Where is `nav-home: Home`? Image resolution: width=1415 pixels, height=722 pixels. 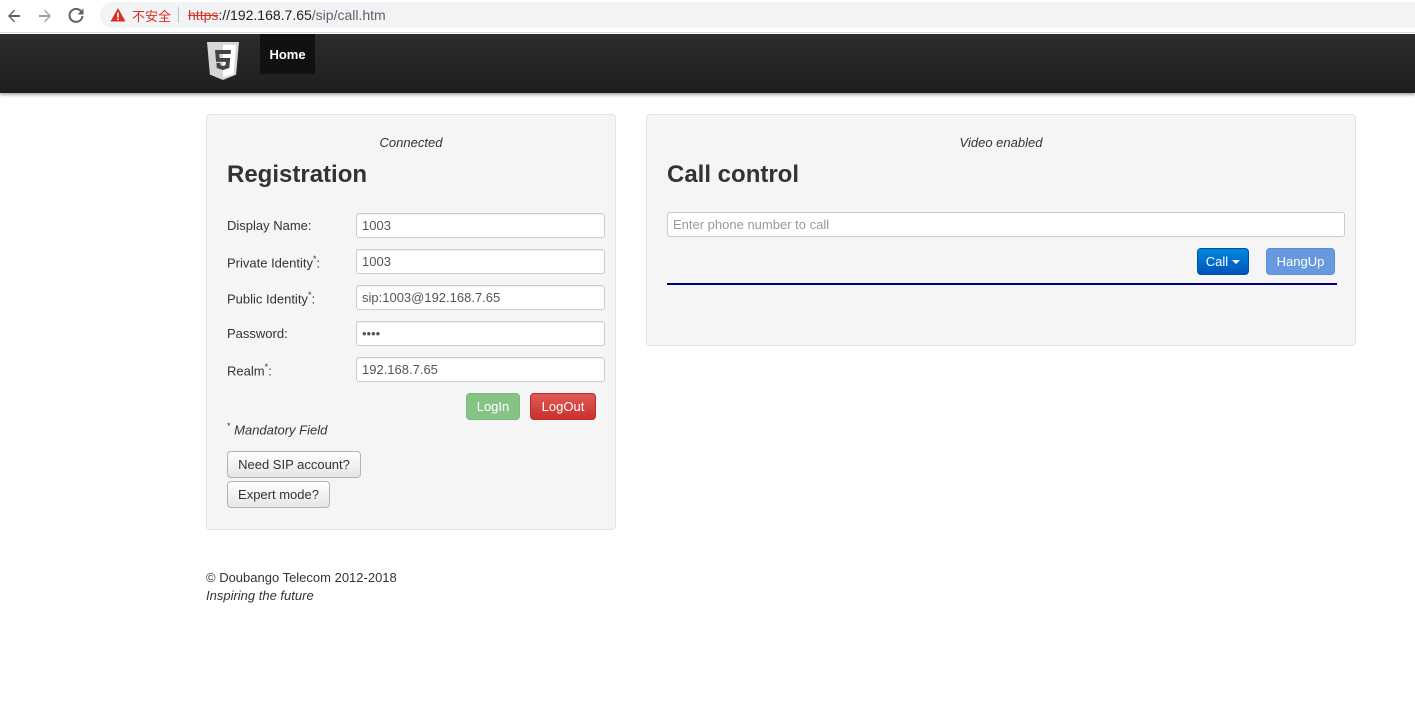
nav-home: Home is located at coordinates (287, 54).